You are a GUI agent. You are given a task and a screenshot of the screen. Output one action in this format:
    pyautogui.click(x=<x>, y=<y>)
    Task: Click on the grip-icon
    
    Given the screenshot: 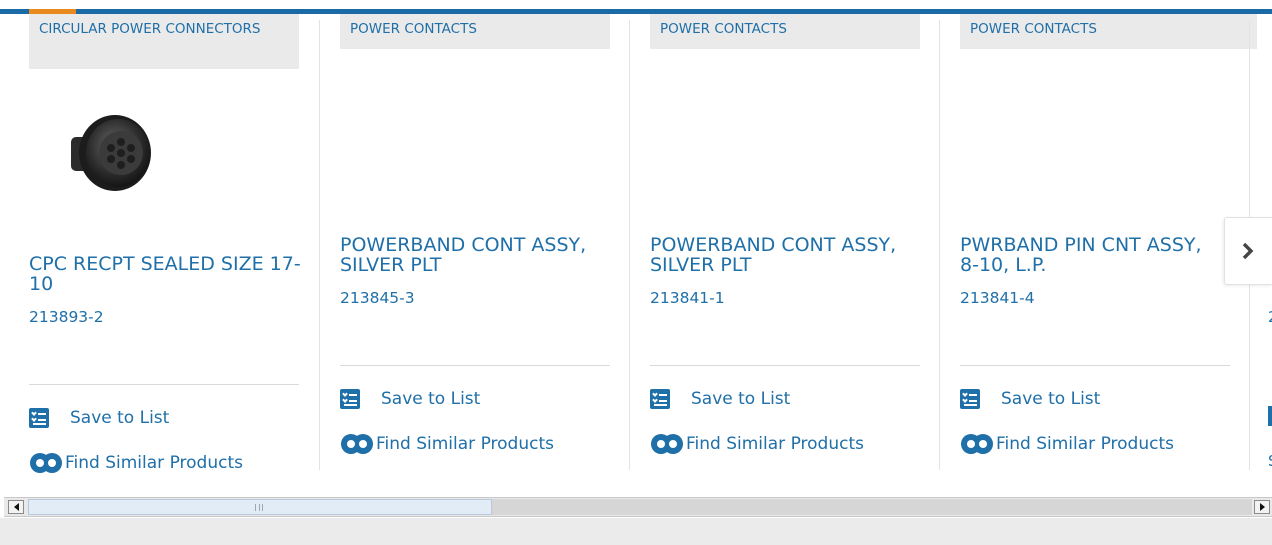 What is the action you would take?
    pyautogui.click(x=259, y=507)
    